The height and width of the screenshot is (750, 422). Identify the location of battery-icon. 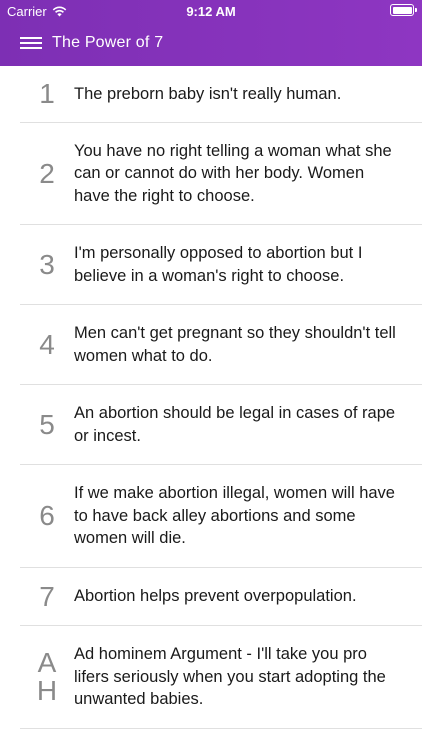
(403, 10).